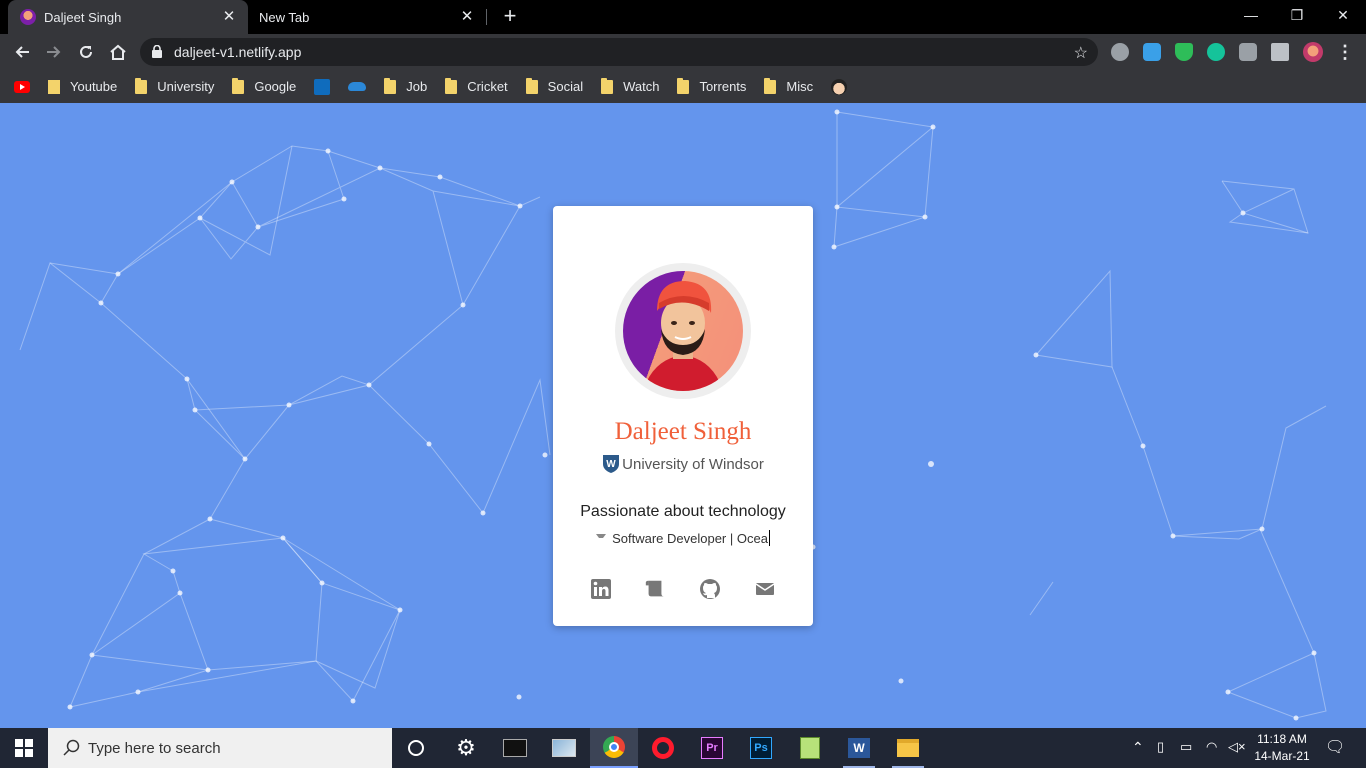  I want to click on wifi-signal-icon: ◠, so click(1211, 747).